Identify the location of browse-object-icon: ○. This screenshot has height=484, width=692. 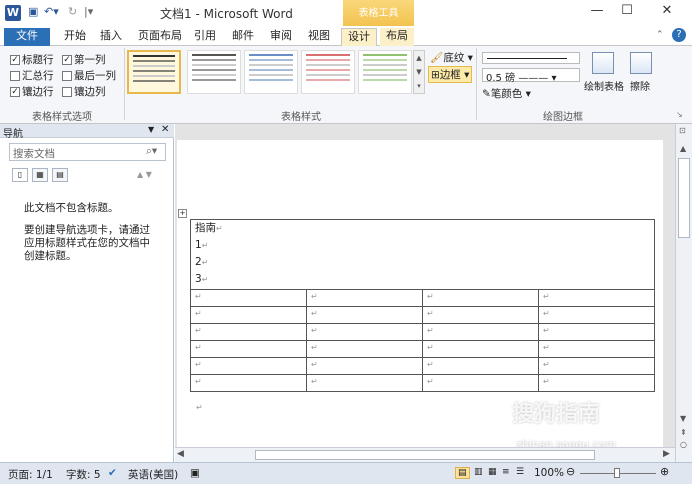
(683, 444).